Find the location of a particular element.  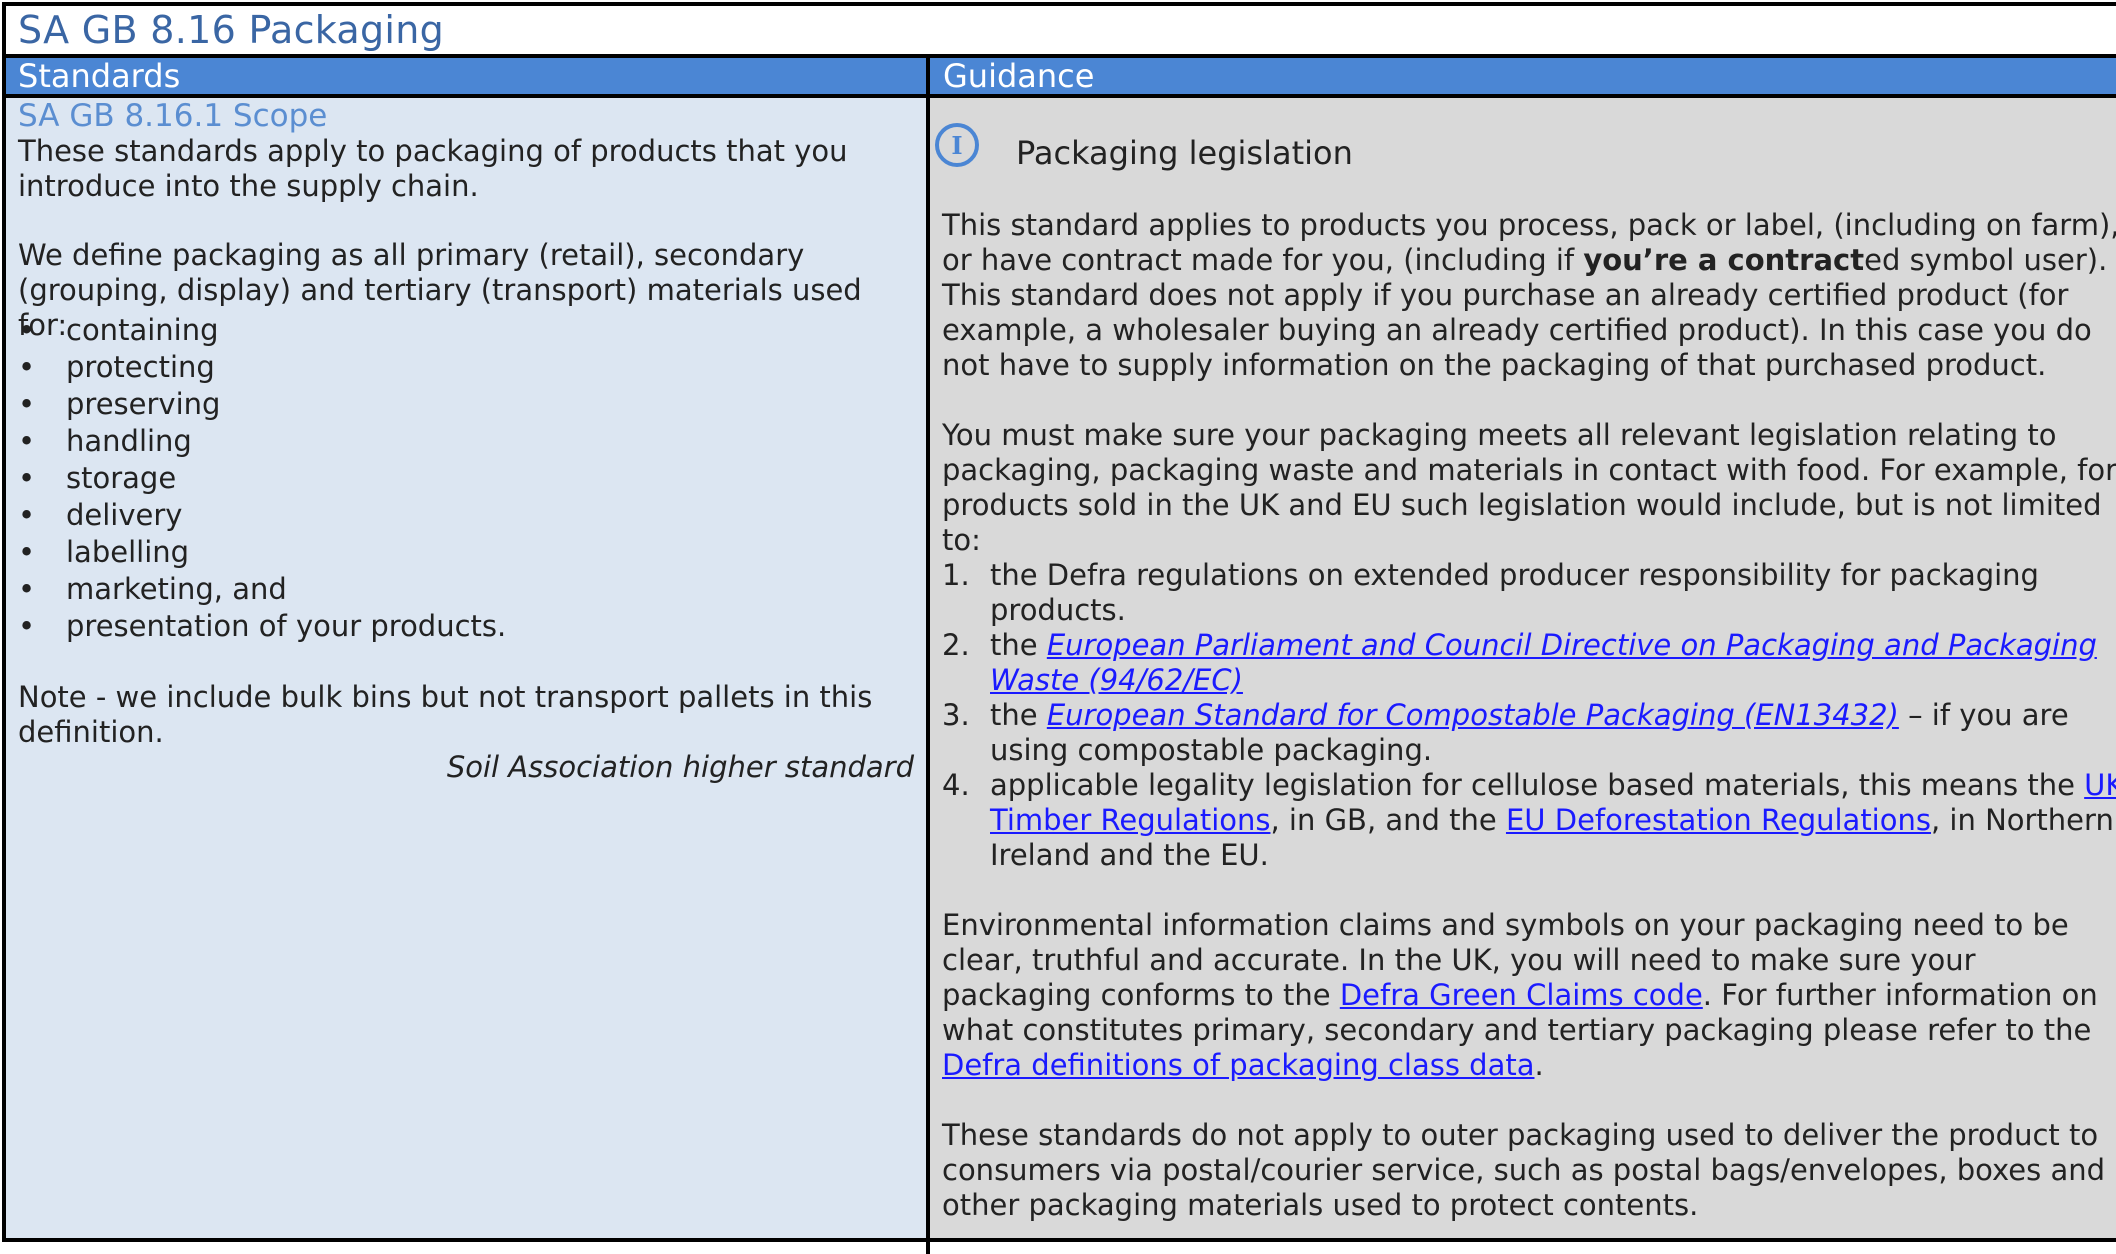

column-header-row: Standards Guidance is located at coordinates (1061, 78).